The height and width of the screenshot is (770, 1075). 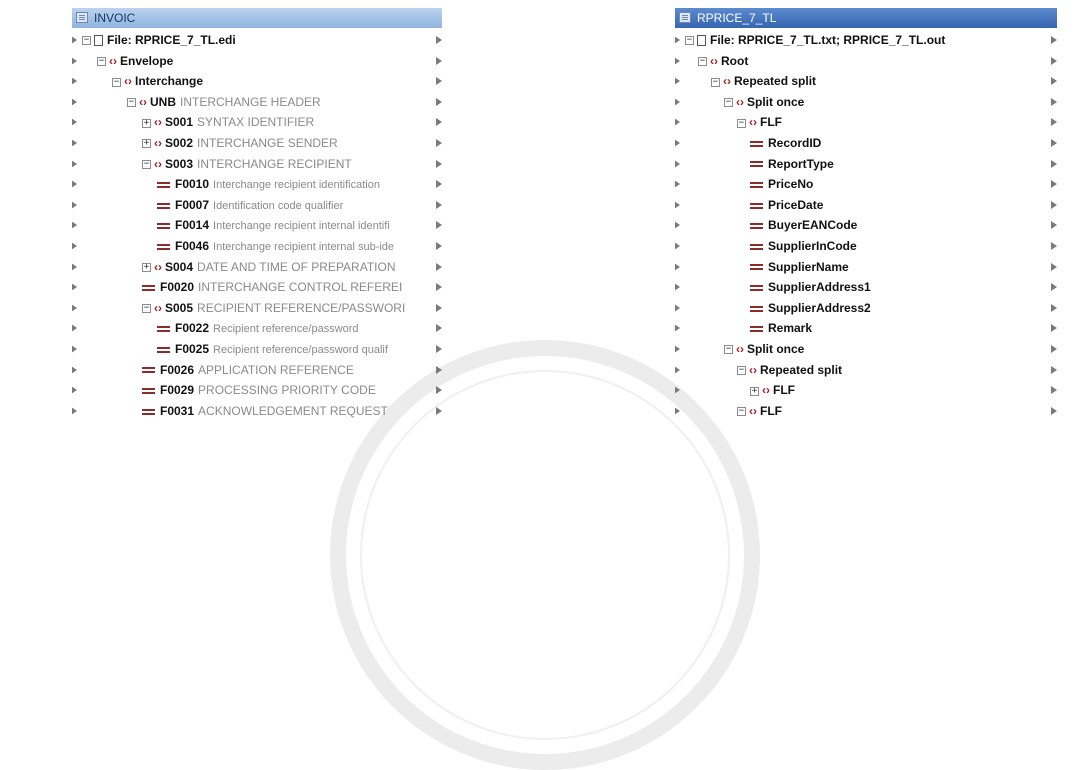 I want to click on tree-row: + ‹› FLF, so click(x=772, y=390).